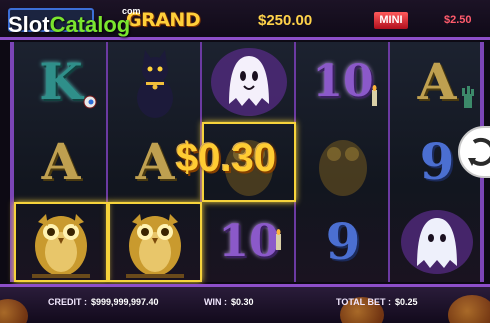  I want to click on credit-display: CREDIT : $999,999,997.40, so click(103, 302).